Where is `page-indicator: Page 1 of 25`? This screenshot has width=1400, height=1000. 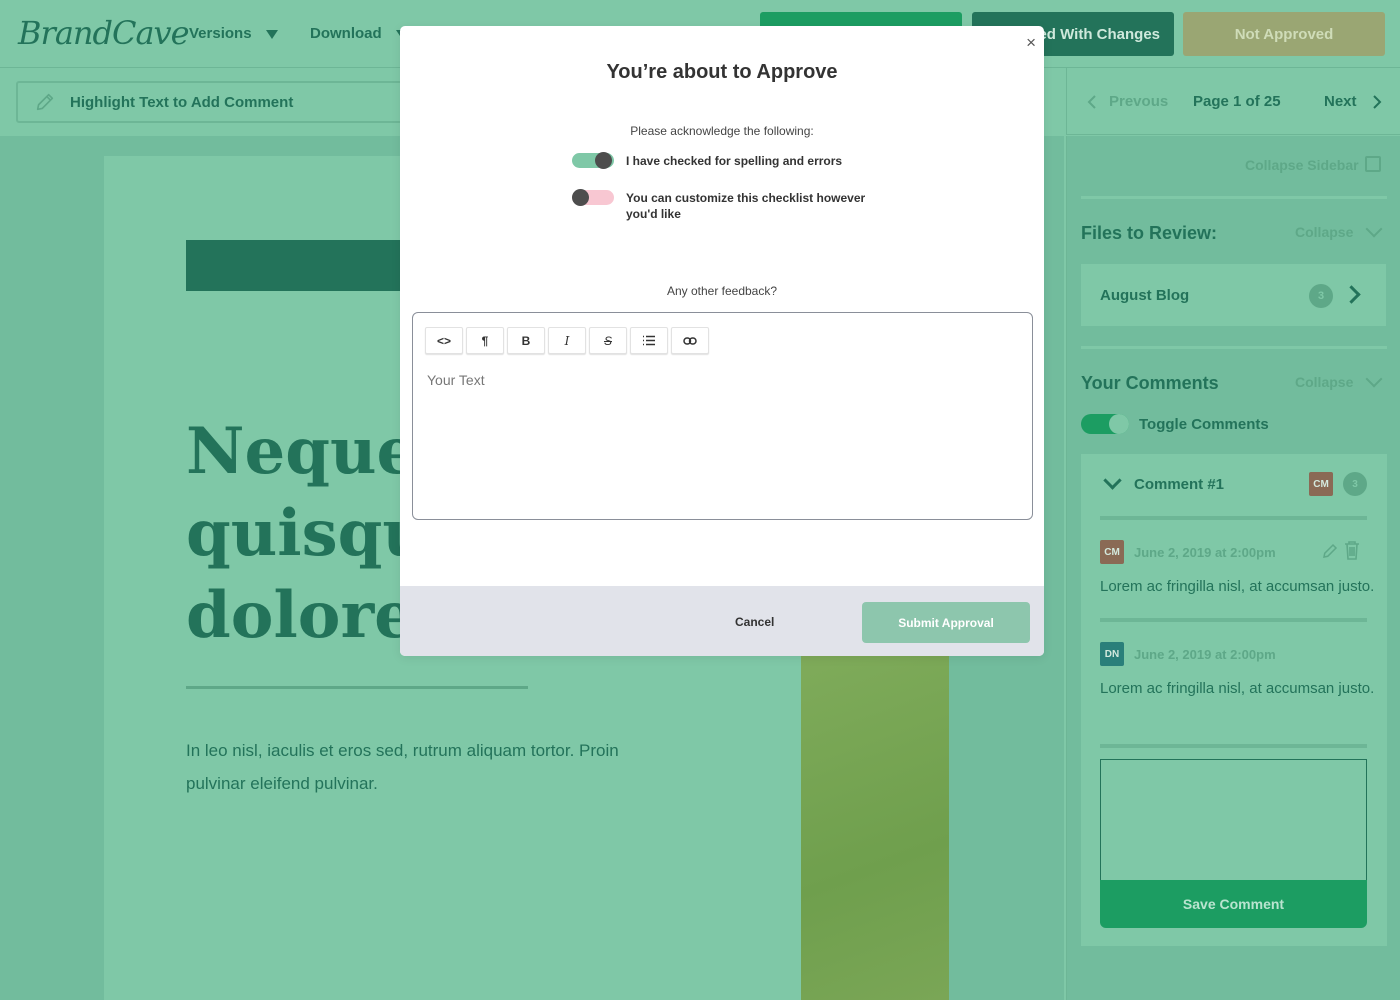 page-indicator: Page 1 of 25 is located at coordinates (1237, 101).